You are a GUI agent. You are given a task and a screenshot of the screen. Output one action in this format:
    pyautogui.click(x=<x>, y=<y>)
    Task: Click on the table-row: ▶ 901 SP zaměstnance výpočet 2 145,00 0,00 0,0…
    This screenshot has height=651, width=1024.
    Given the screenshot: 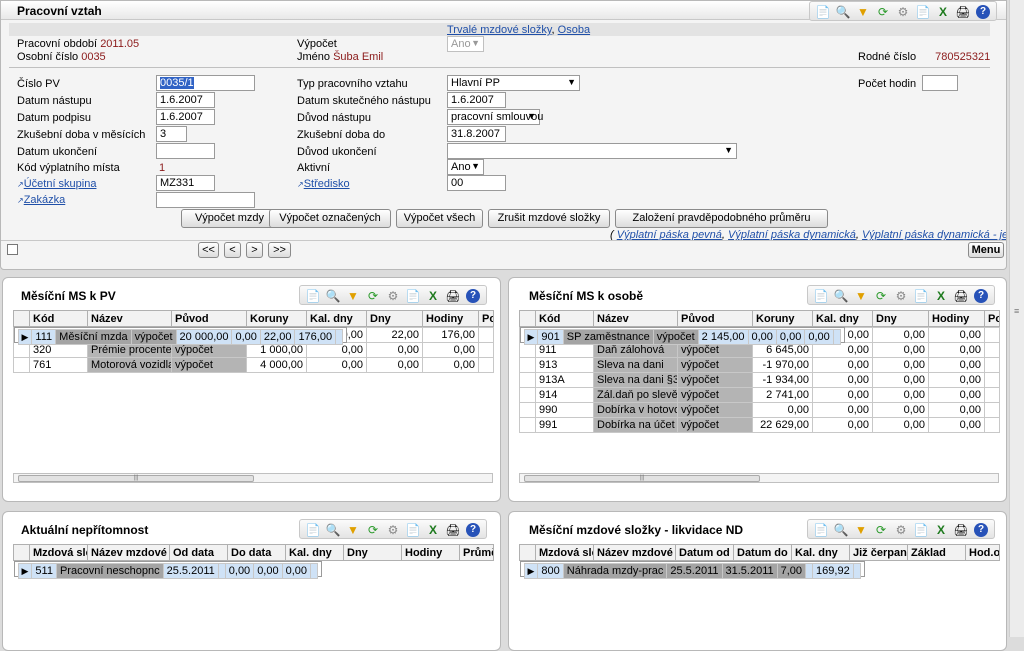 What is the action you would take?
    pyautogui.click(x=682, y=336)
    